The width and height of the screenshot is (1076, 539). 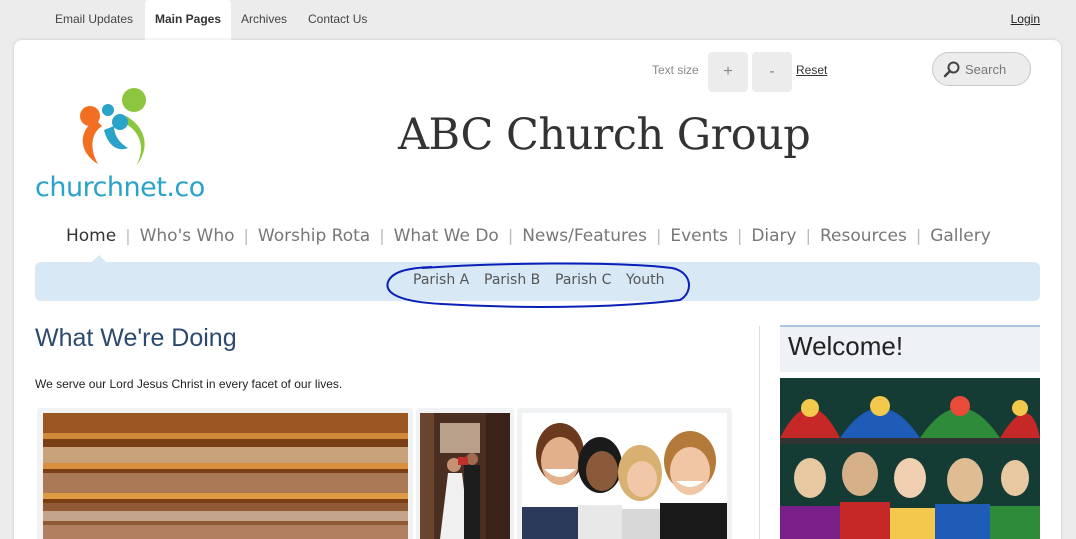 I want to click on stained-glass-photo, so click(x=910, y=458).